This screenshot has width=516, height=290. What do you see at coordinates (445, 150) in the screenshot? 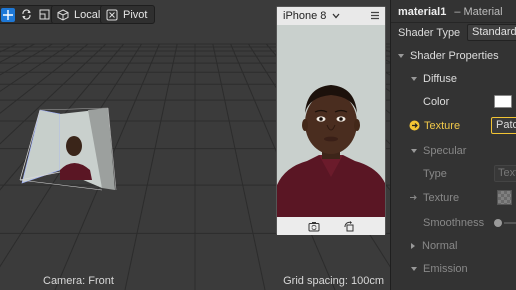
I see `specular-label: Specular` at bounding box center [445, 150].